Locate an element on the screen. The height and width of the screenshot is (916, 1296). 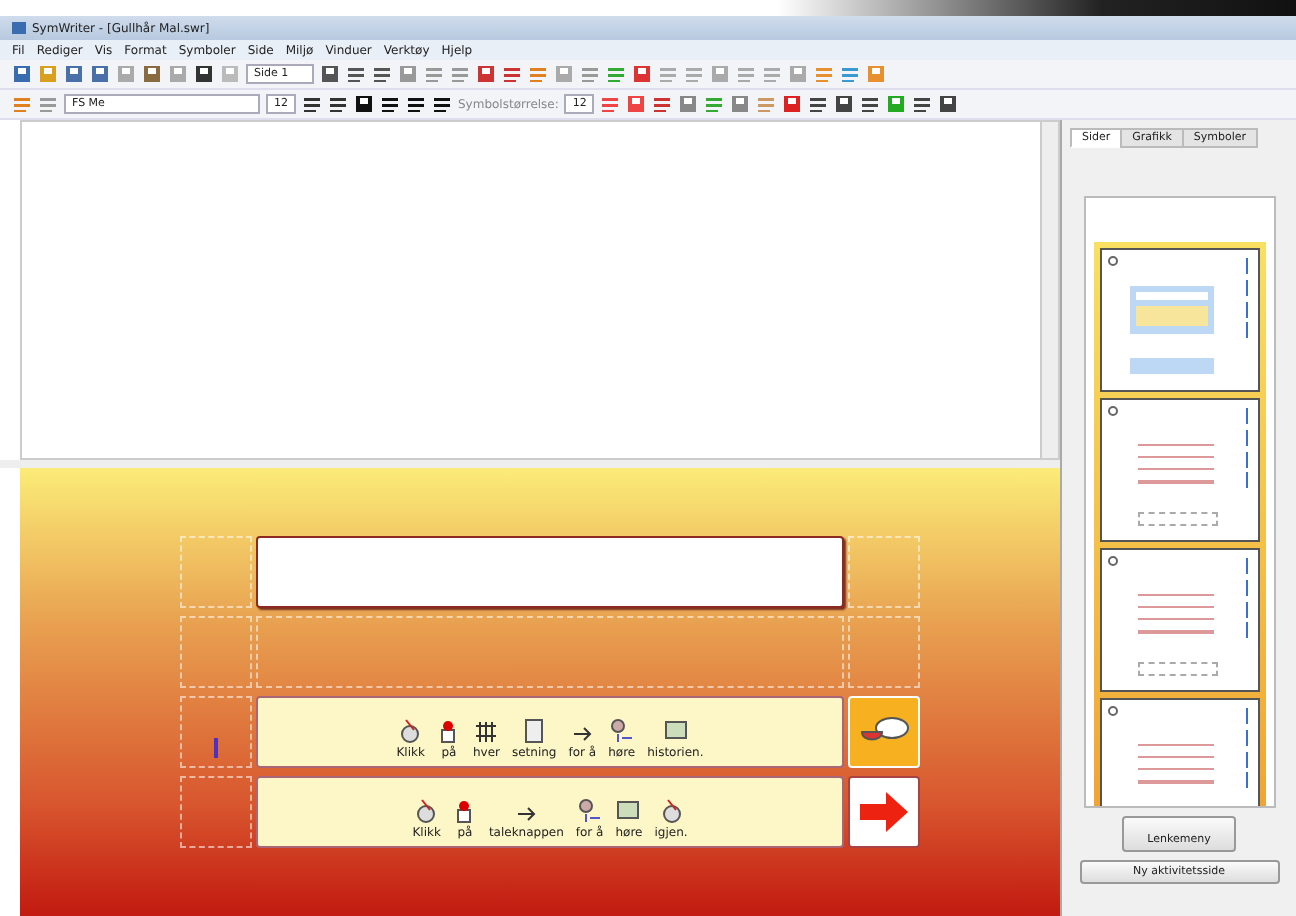
save-icon is located at coordinates (22, 74).